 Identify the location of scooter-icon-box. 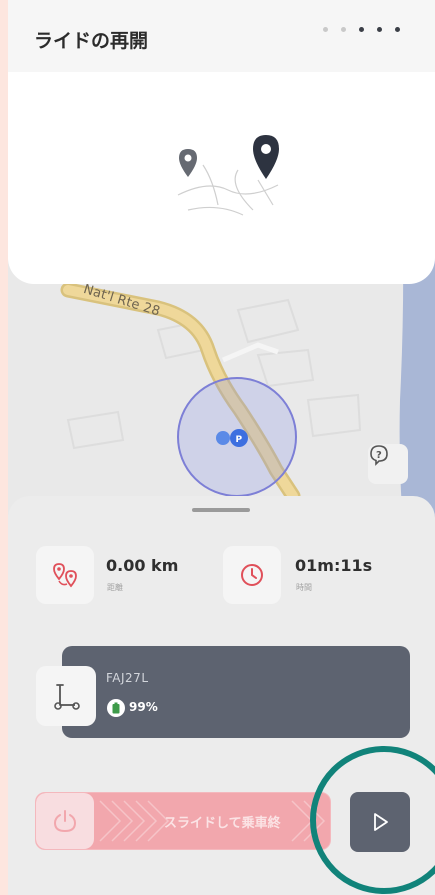
(66, 696).